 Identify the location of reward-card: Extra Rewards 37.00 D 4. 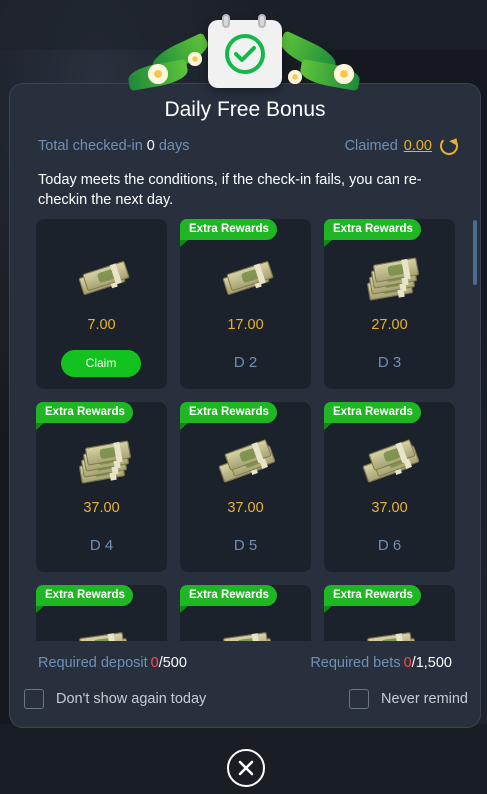
(101, 487).